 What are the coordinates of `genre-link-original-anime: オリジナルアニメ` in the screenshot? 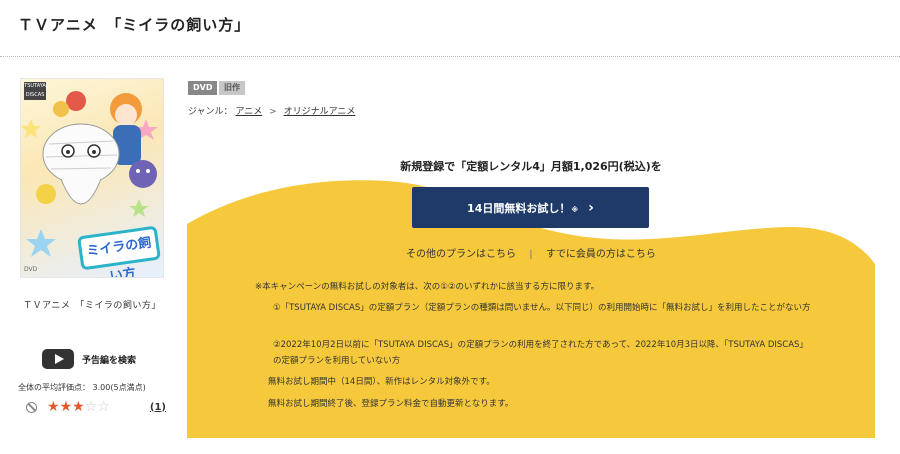 It's located at (320, 112).